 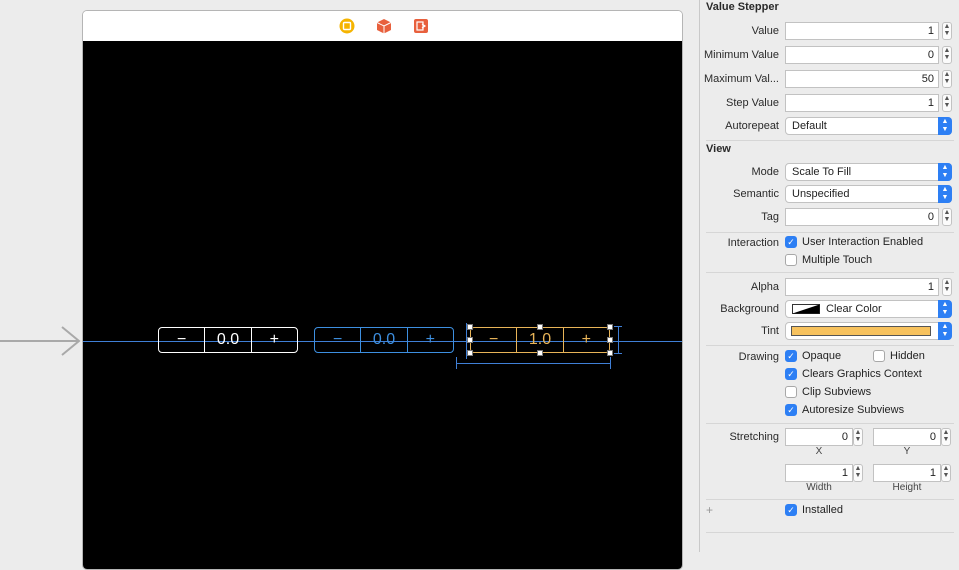 I want to click on stepper-value-label: 1.0, so click(x=539, y=340).